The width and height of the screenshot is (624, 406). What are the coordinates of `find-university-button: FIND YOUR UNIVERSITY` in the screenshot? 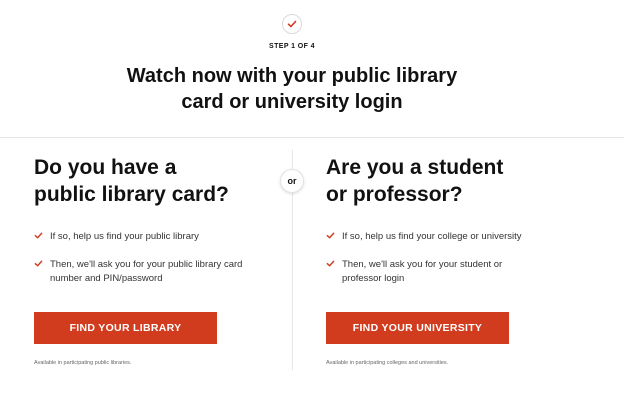 It's located at (417, 328).